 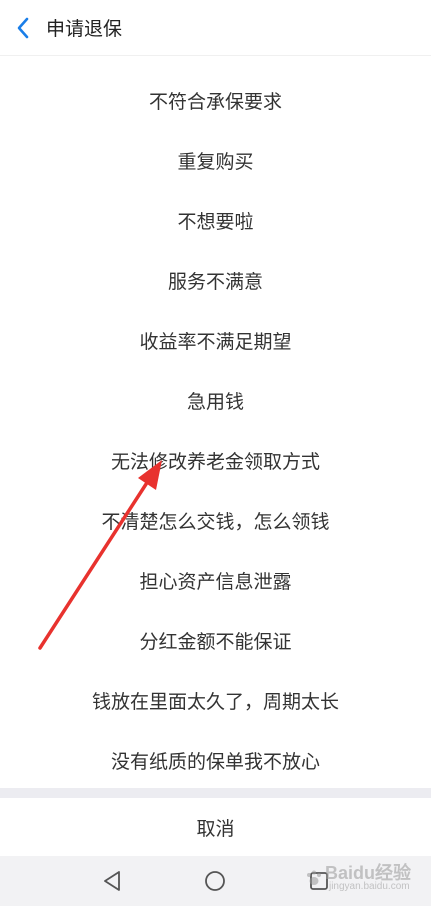 What do you see at coordinates (215, 460) in the screenshot?
I see `reason-item: 无法修改养老金领取方式` at bounding box center [215, 460].